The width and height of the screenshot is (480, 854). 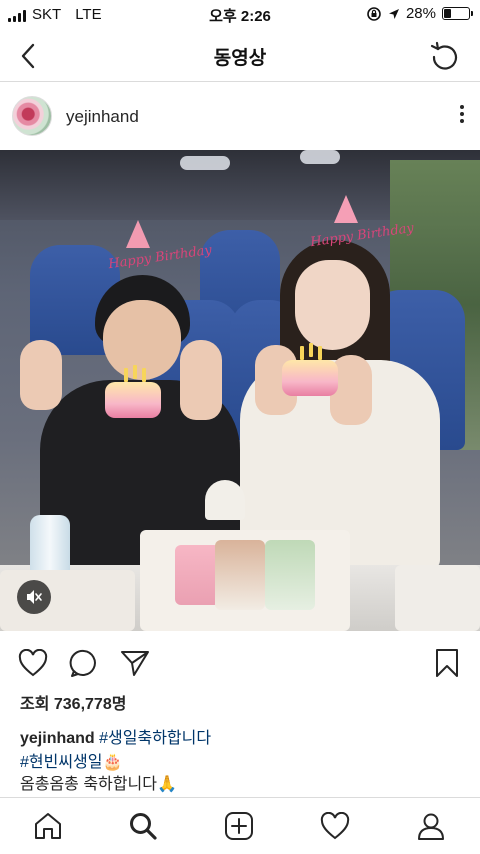 I want to click on tab-activity, so click(x=335, y=826).